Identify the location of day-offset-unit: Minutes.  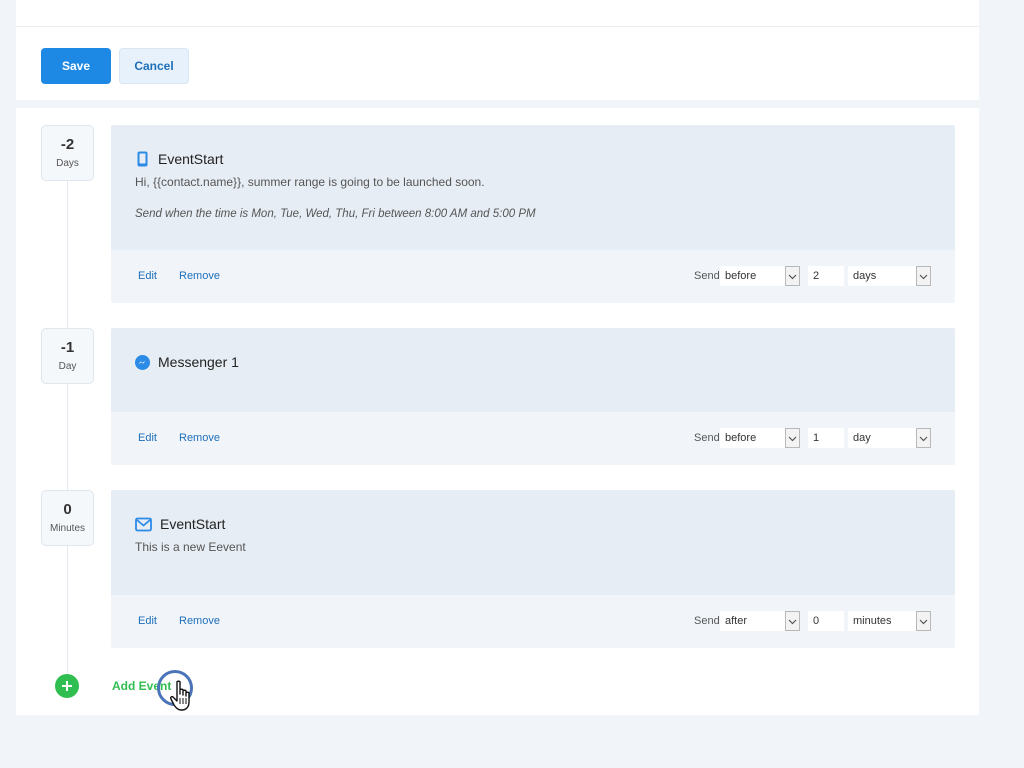
(67, 528).